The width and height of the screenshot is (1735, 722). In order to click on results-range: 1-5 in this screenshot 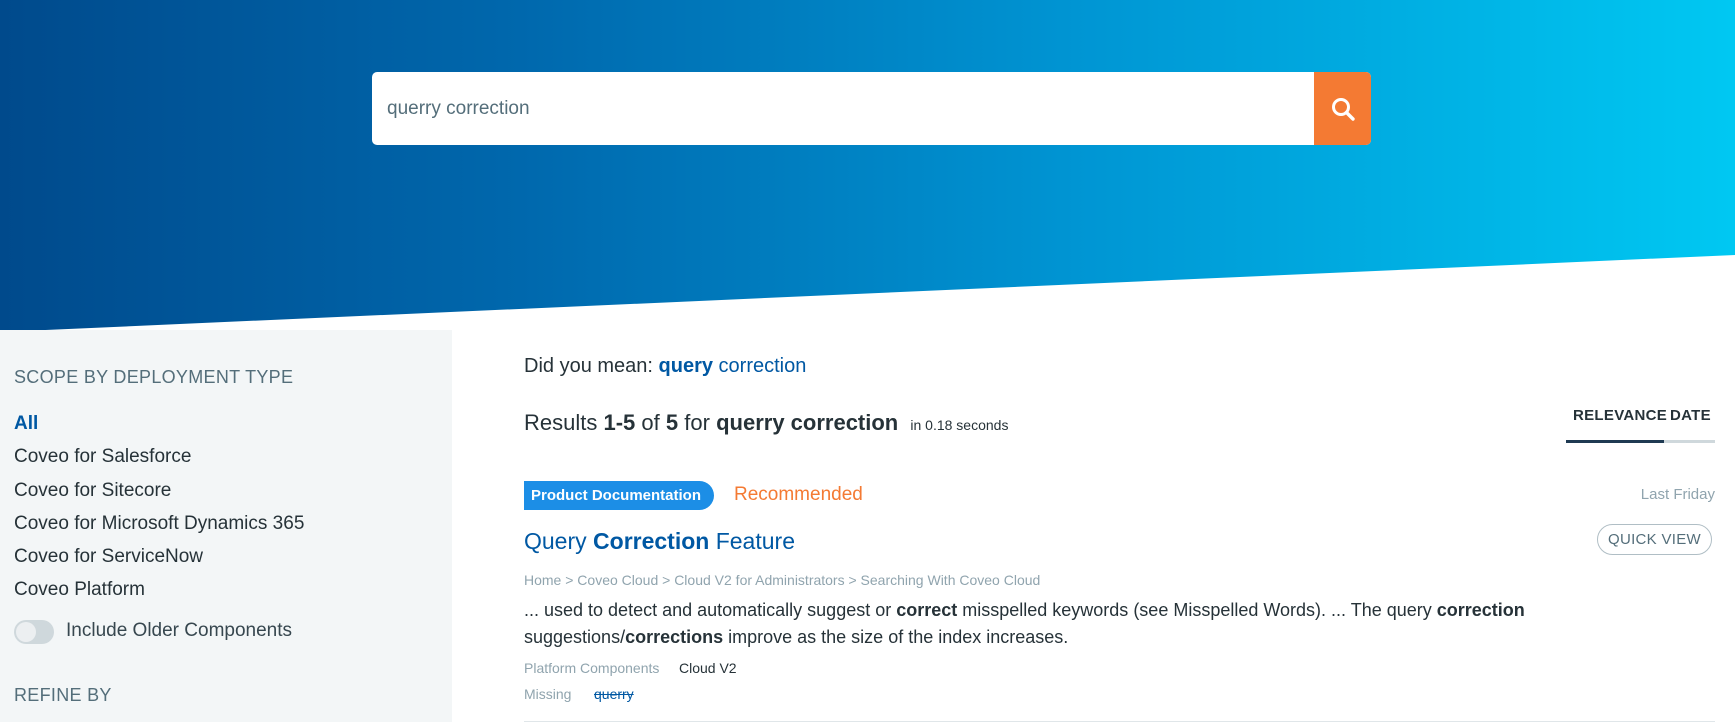, I will do `click(619, 422)`.